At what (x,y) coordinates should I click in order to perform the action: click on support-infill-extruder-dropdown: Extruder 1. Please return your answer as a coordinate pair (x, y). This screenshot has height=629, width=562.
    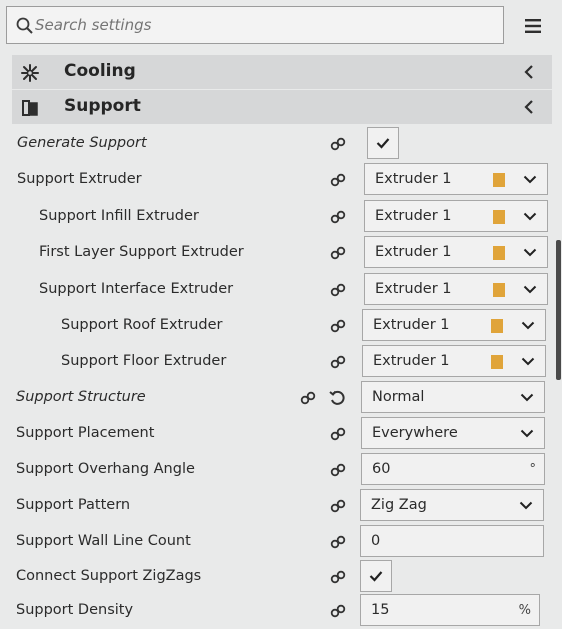
    Looking at the image, I should click on (456, 216).